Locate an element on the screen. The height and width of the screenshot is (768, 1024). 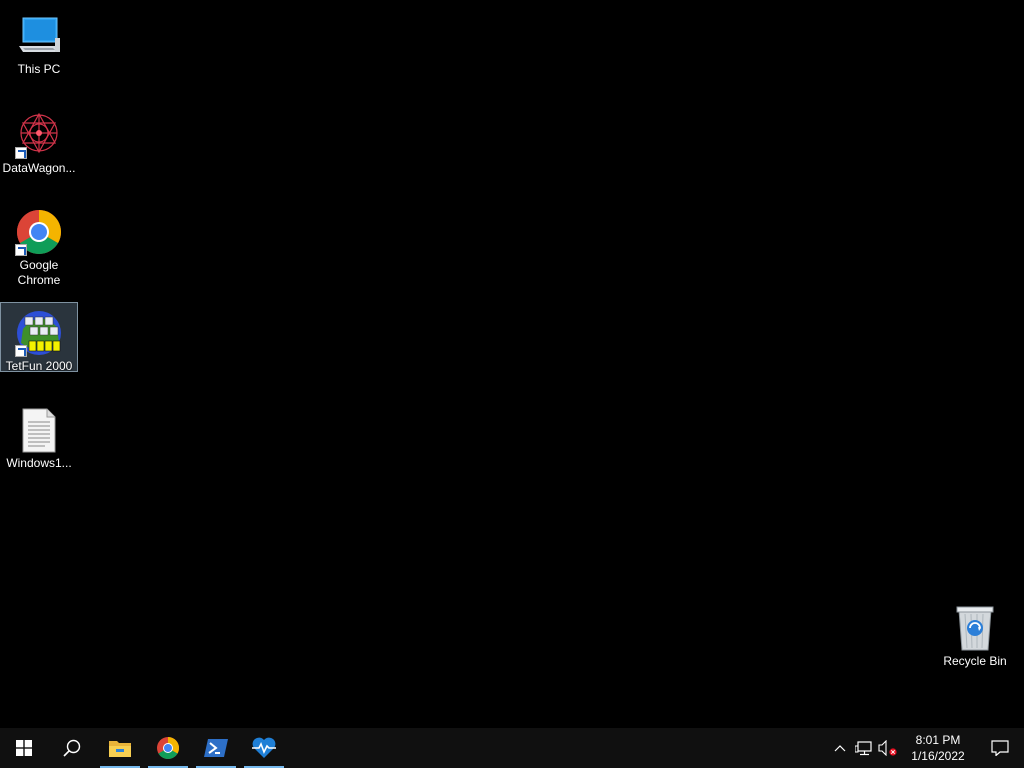
desktop-icon-label: Recycle Bin is located at coordinates (975, 661).